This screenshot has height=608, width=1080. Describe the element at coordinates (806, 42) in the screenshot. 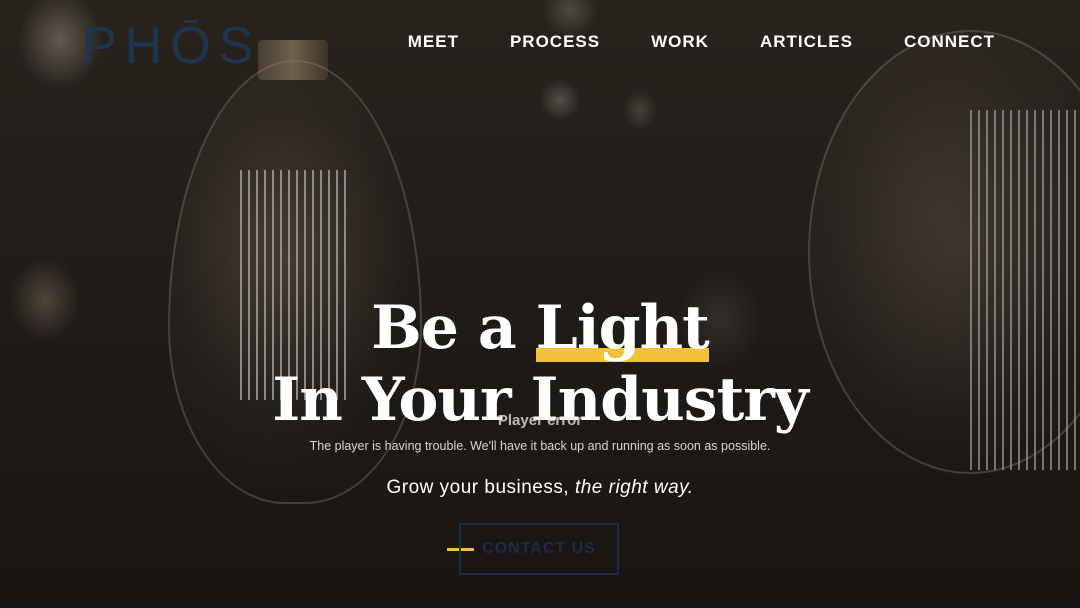

I see `nav-item-articles: ARTICLES` at that location.